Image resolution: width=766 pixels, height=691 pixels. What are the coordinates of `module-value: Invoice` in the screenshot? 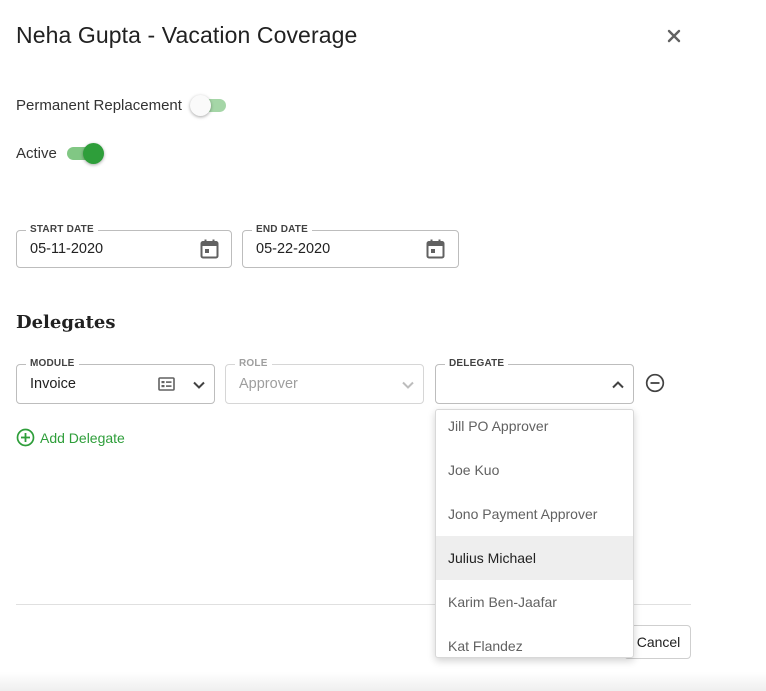 It's located at (53, 384).